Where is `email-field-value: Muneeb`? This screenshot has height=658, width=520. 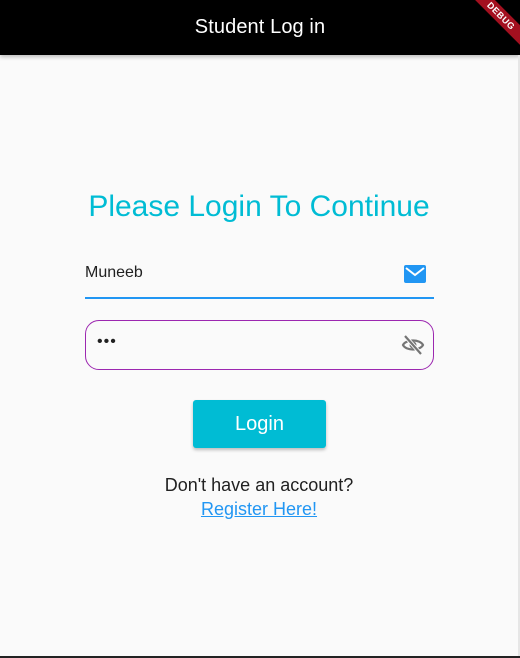 email-field-value: Muneeb is located at coordinates (114, 273).